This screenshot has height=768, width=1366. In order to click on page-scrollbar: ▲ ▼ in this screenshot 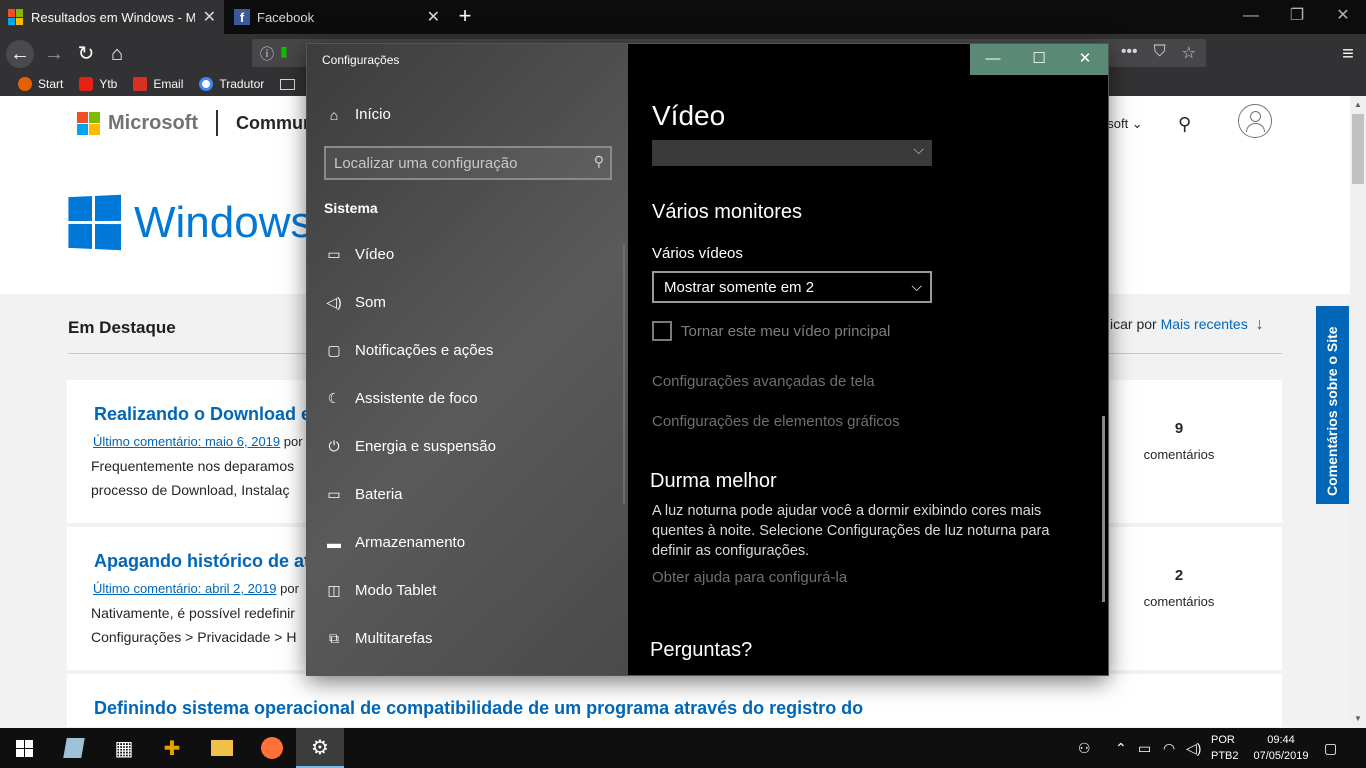, I will do `click(1358, 411)`.